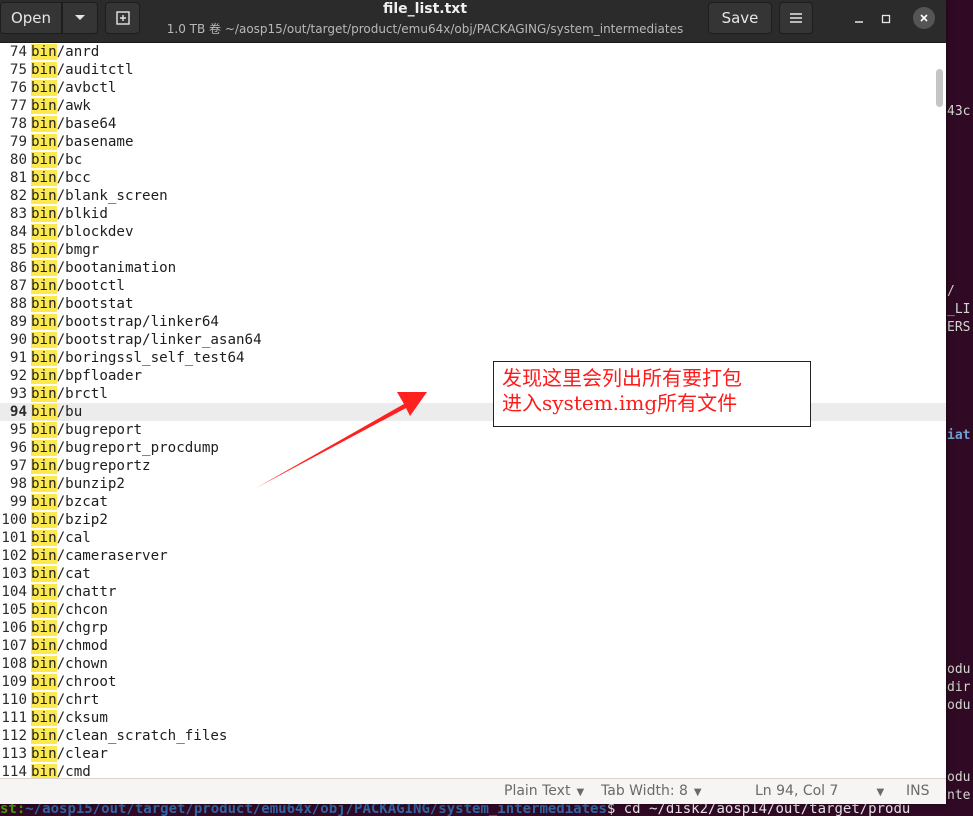  I want to click on annotation-line-1: 发现这里会列出所有要打包, so click(622, 378).